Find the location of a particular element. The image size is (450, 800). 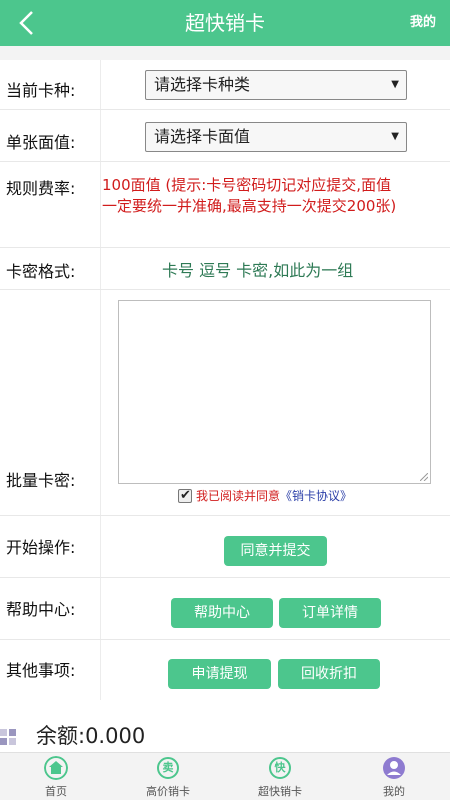

balance-icon is located at coordinates (8, 737).